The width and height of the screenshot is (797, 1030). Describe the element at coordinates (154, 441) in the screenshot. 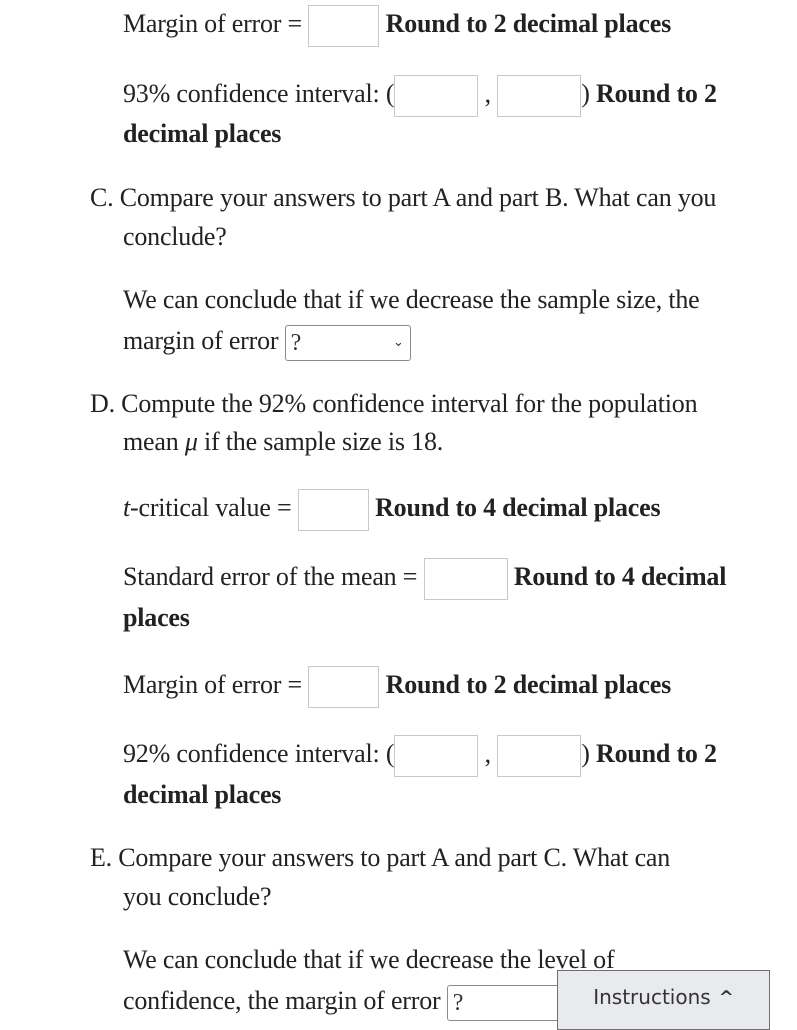

I see `text: mean` at that location.